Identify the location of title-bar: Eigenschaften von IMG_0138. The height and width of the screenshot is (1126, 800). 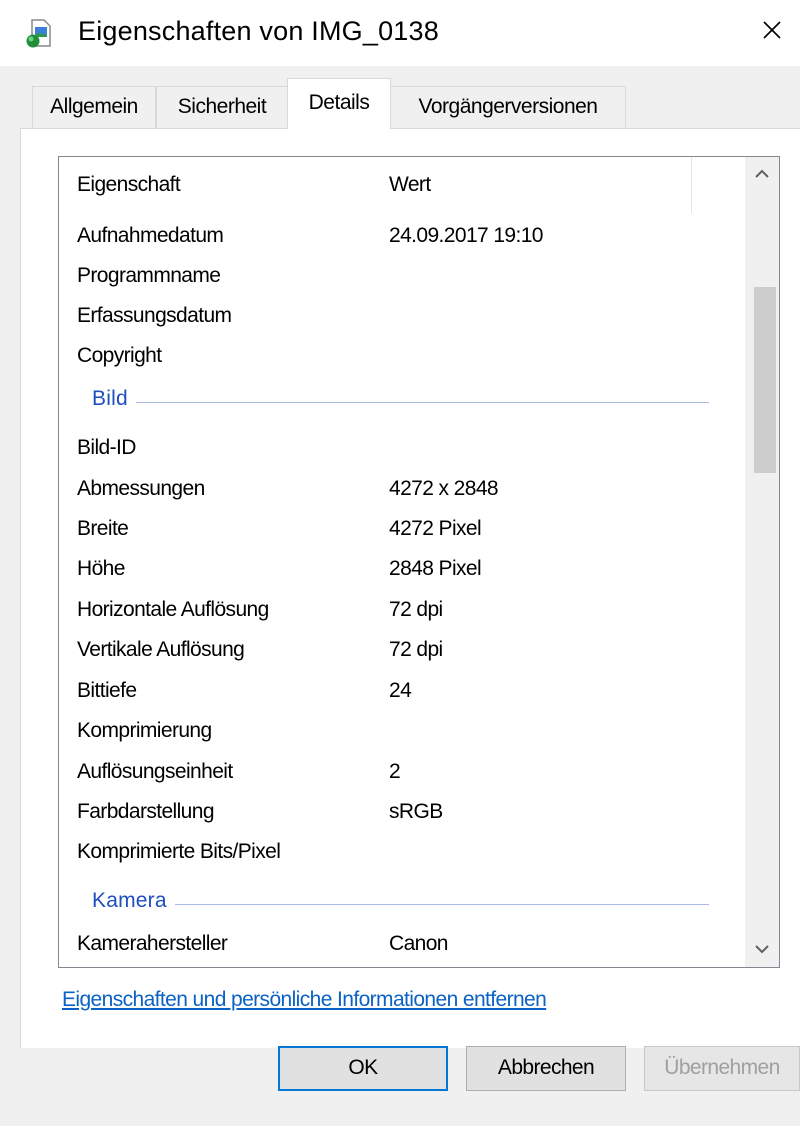
(400, 33).